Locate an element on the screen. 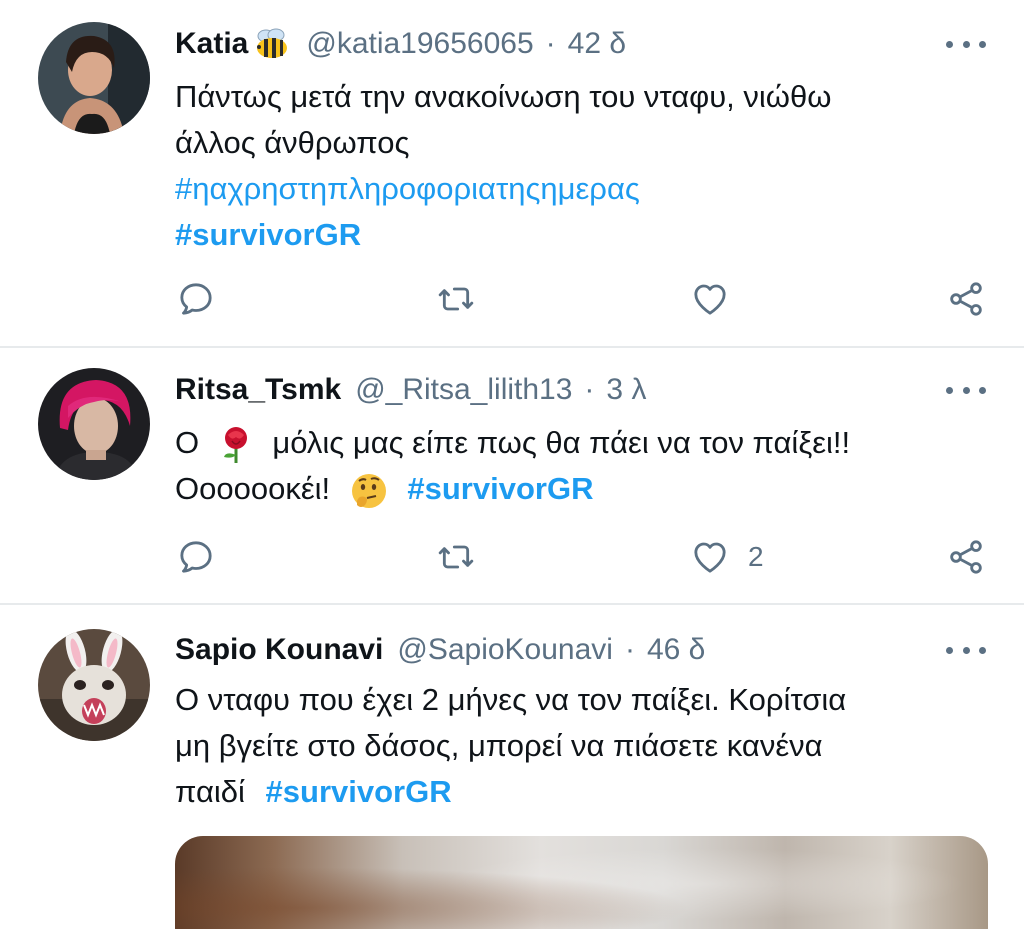  tweet-header: Ritsa_Tsmk @_Ritsa_lilith13 · 3 λ is located at coordinates (410, 390).